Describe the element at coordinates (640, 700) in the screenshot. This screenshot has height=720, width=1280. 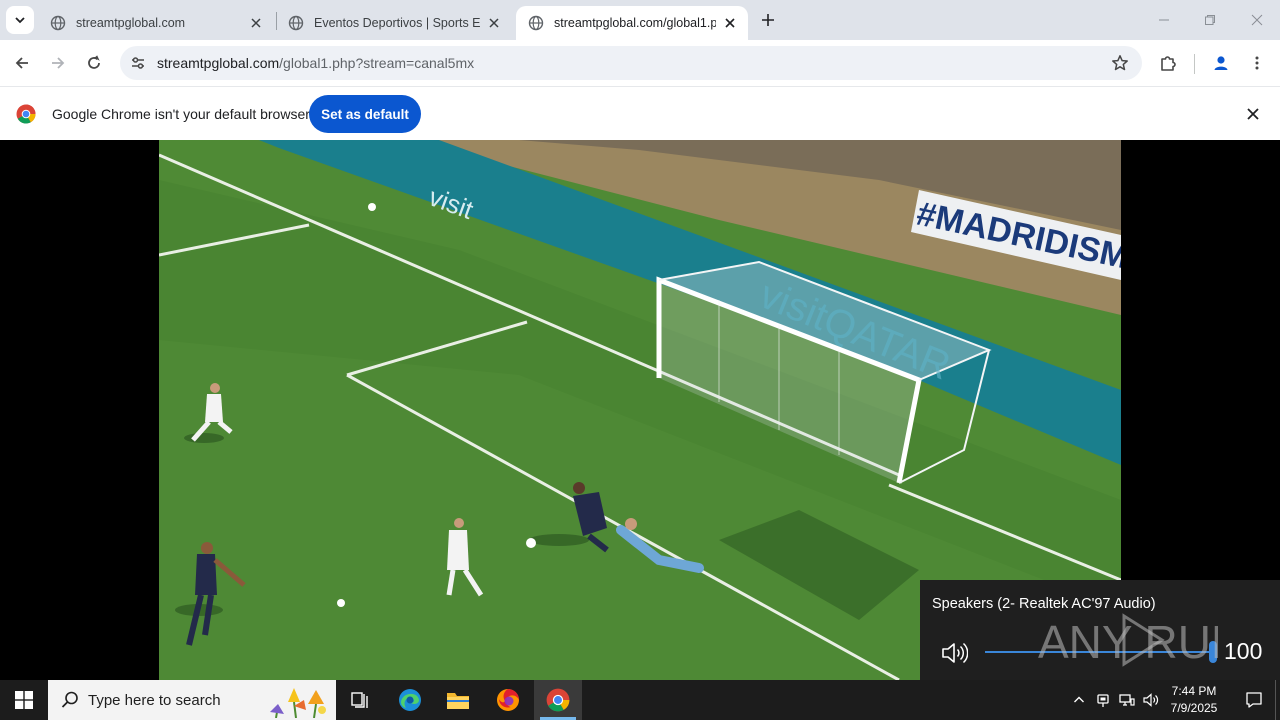
I see `windows-taskbar: Type here to search 7:44 PM 7/9/2025` at that location.